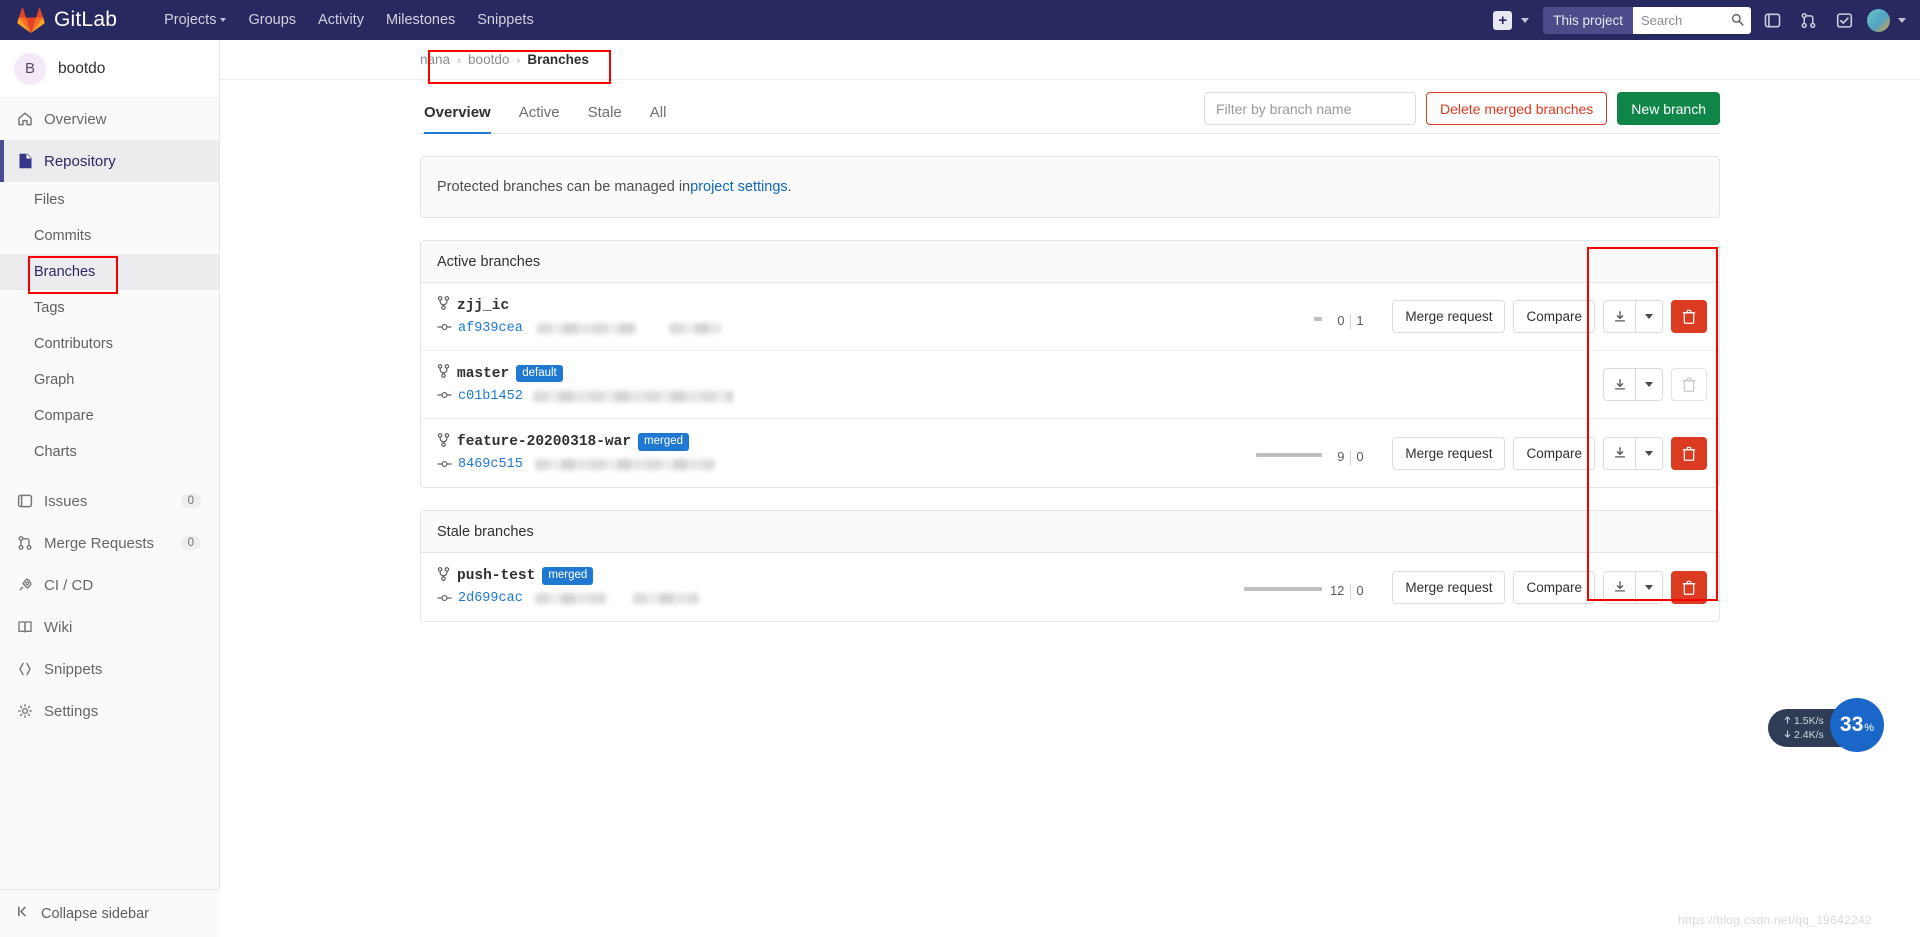 The height and width of the screenshot is (937, 1920). I want to click on sidebar-item-contributors: Contributors, so click(109, 344).